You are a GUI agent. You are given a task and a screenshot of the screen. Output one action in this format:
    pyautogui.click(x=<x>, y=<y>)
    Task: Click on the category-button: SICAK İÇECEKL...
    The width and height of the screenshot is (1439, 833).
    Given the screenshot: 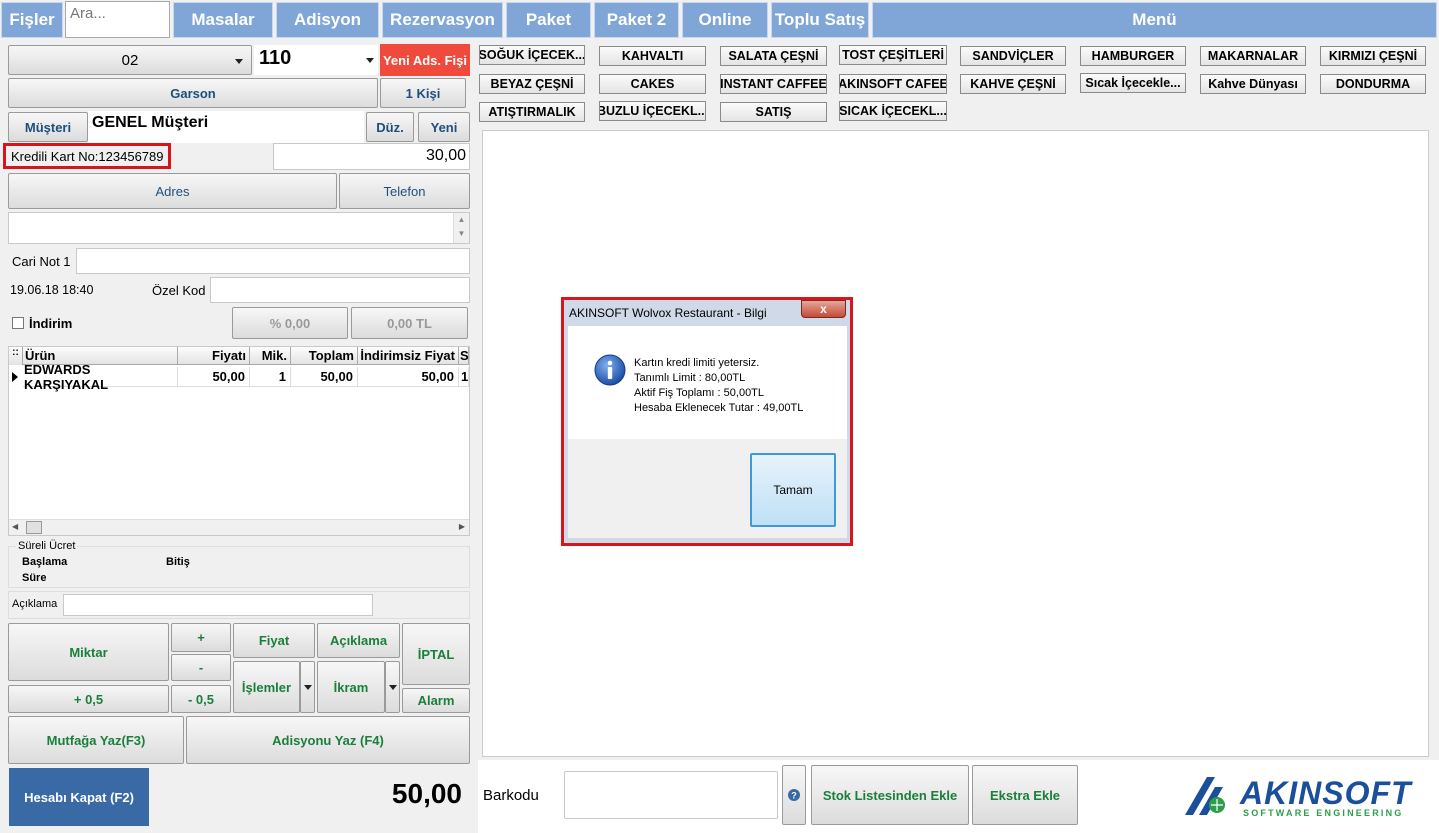 What is the action you would take?
    pyautogui.click(x=893, y=111)
    